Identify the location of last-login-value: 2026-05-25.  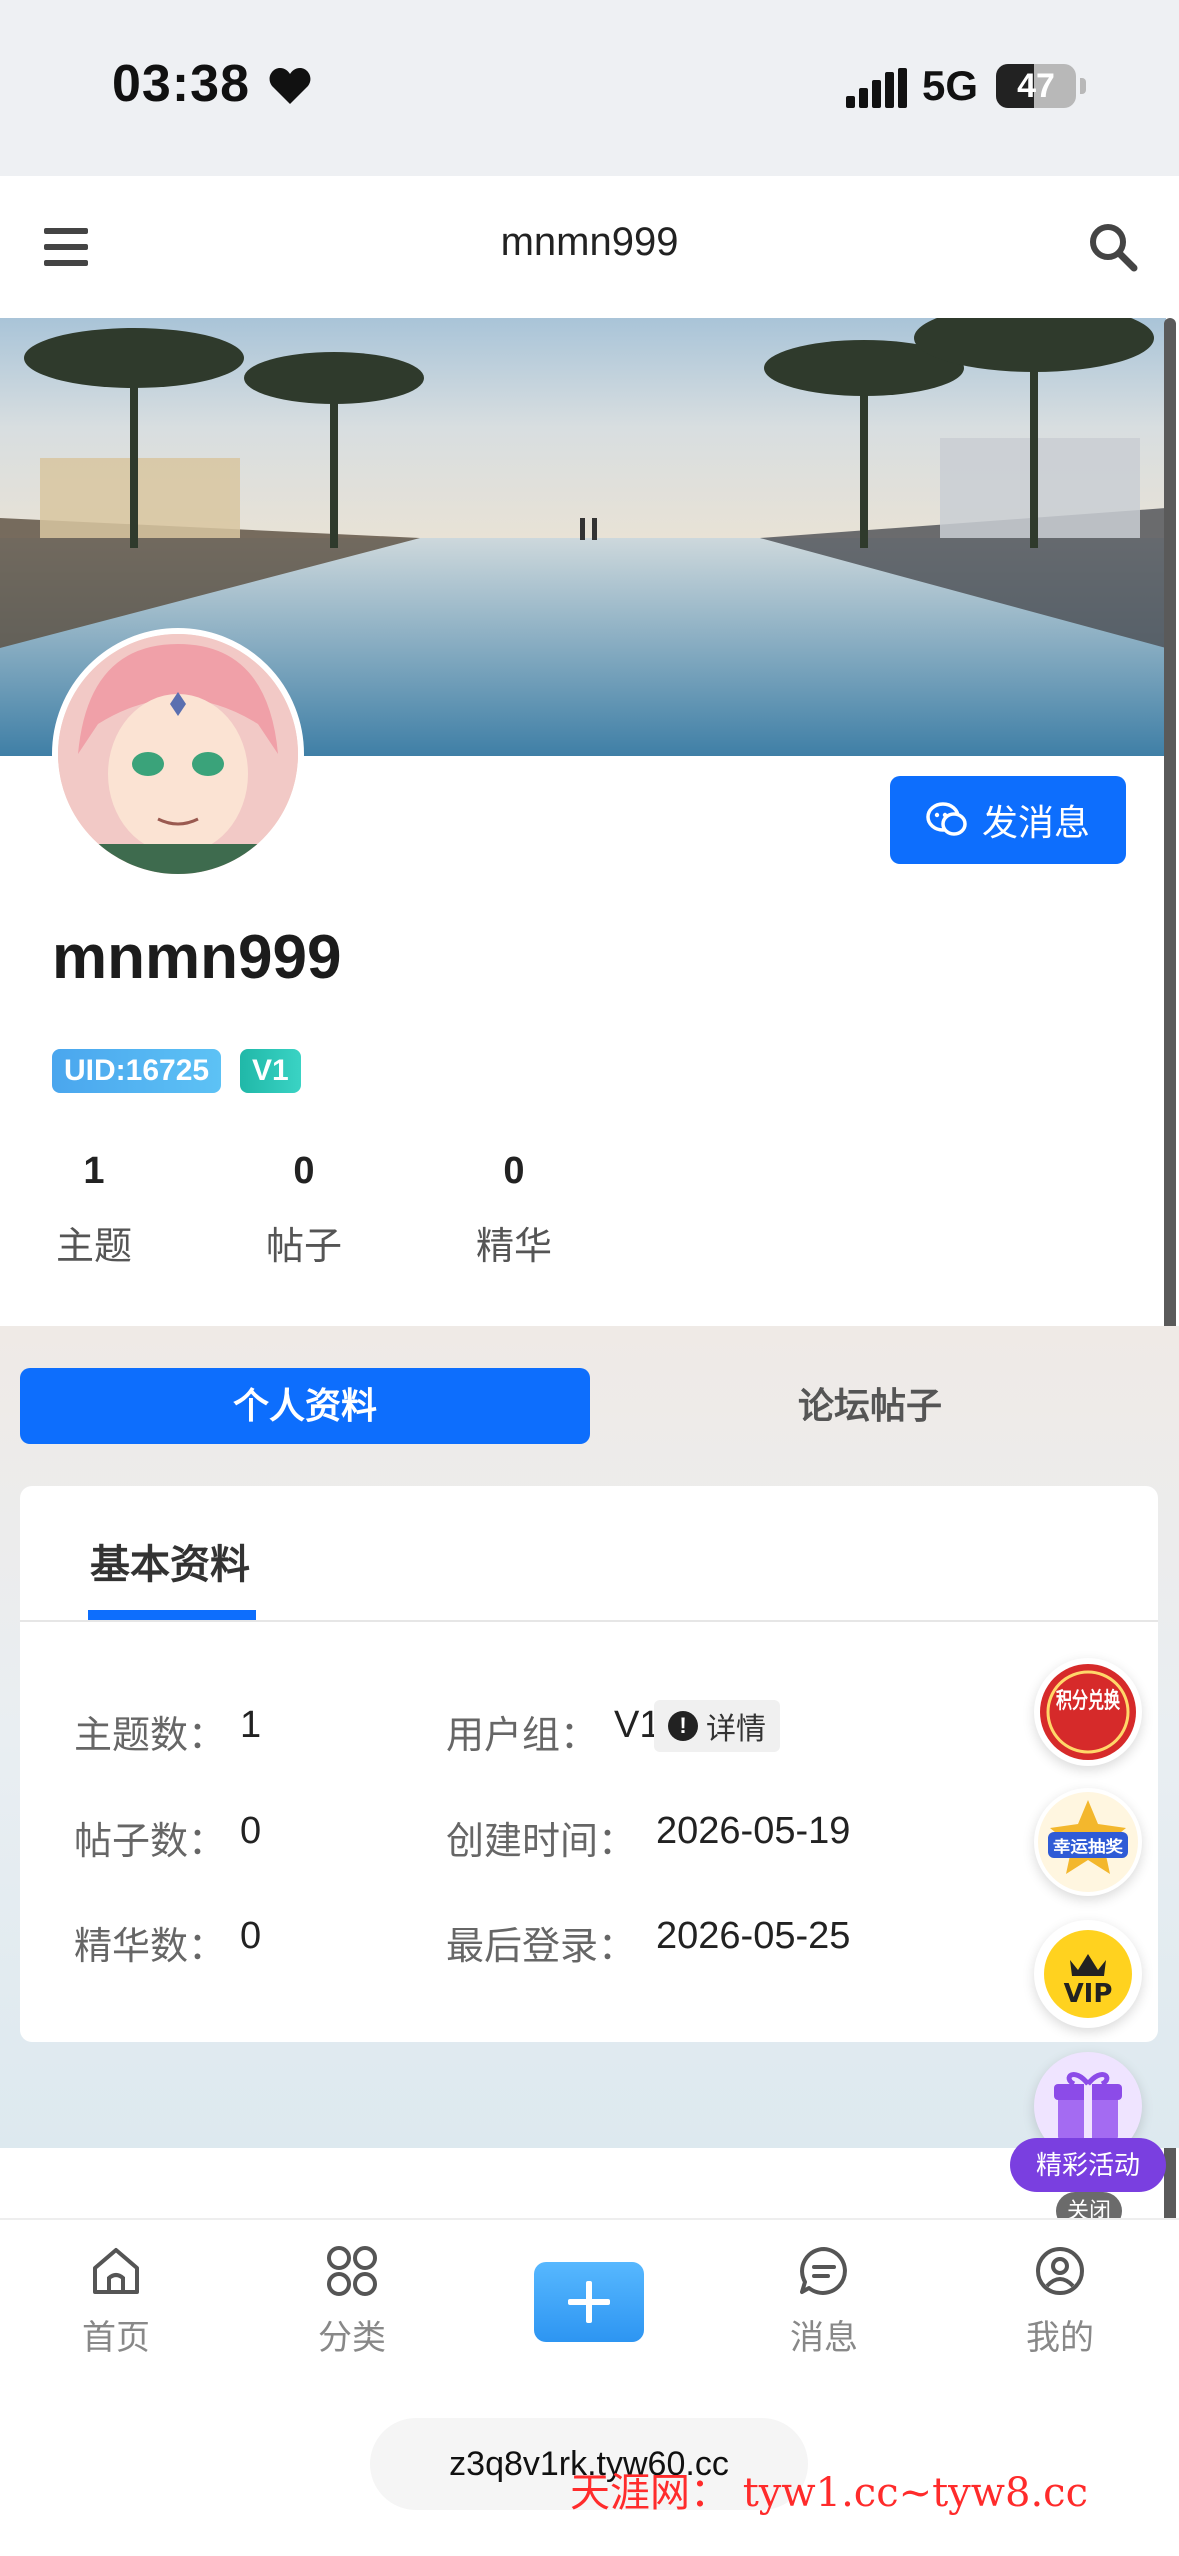
(753, 1936).